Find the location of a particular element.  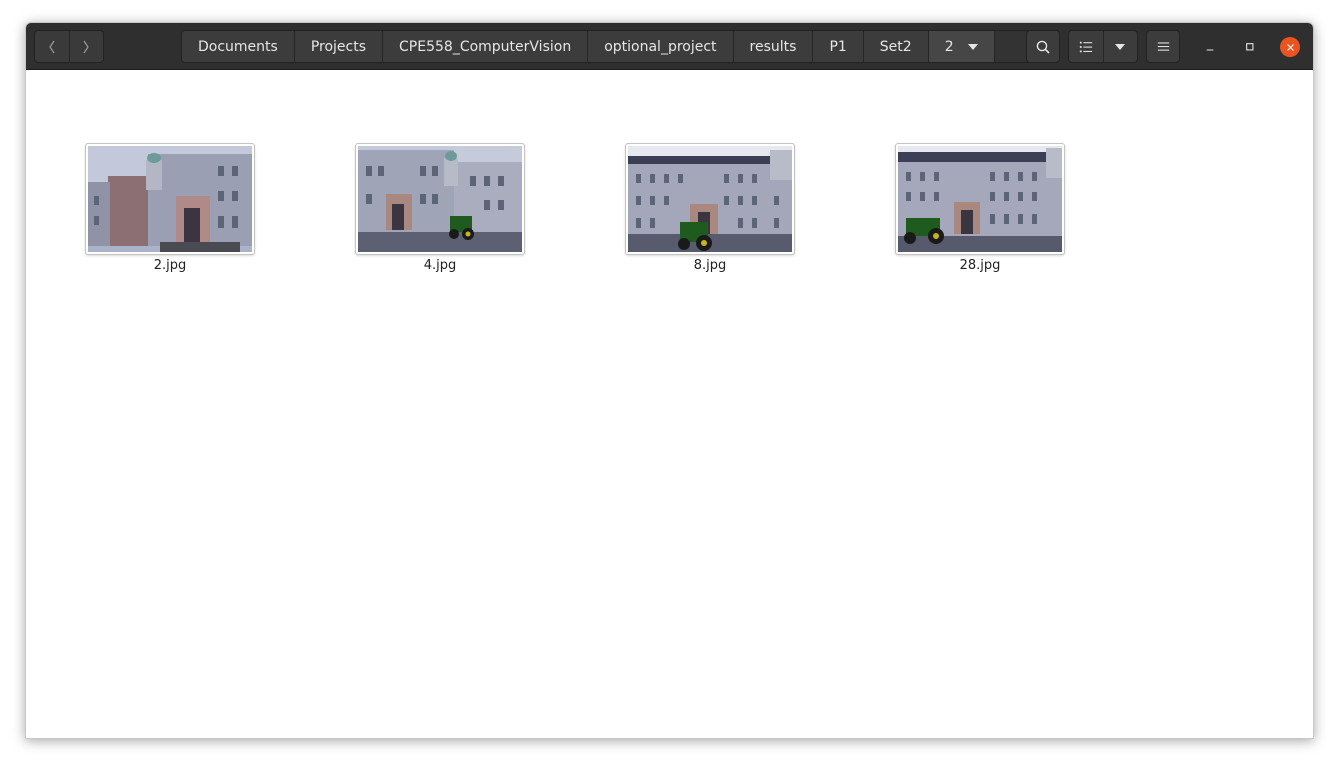

breadcrumb-current-label: 2 is located at coordinates (949, 46).